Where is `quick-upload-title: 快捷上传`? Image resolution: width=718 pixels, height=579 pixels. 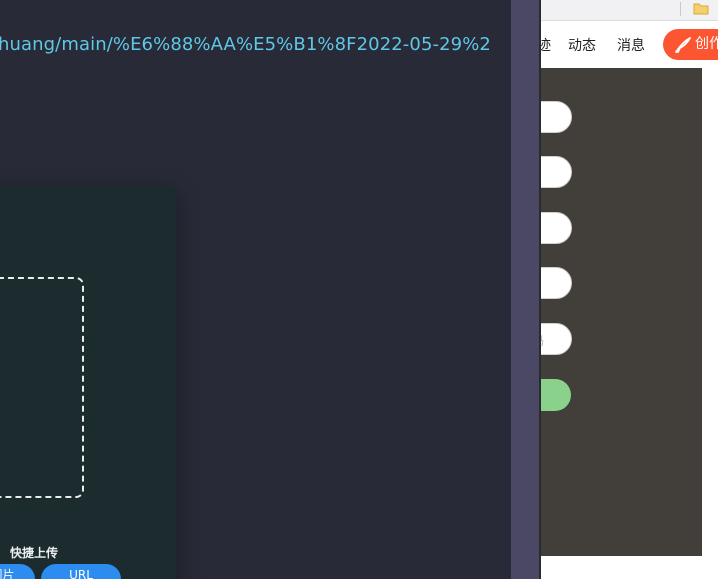 quick-upload-title: 快捷上传 is located at coordinates (33, 553).